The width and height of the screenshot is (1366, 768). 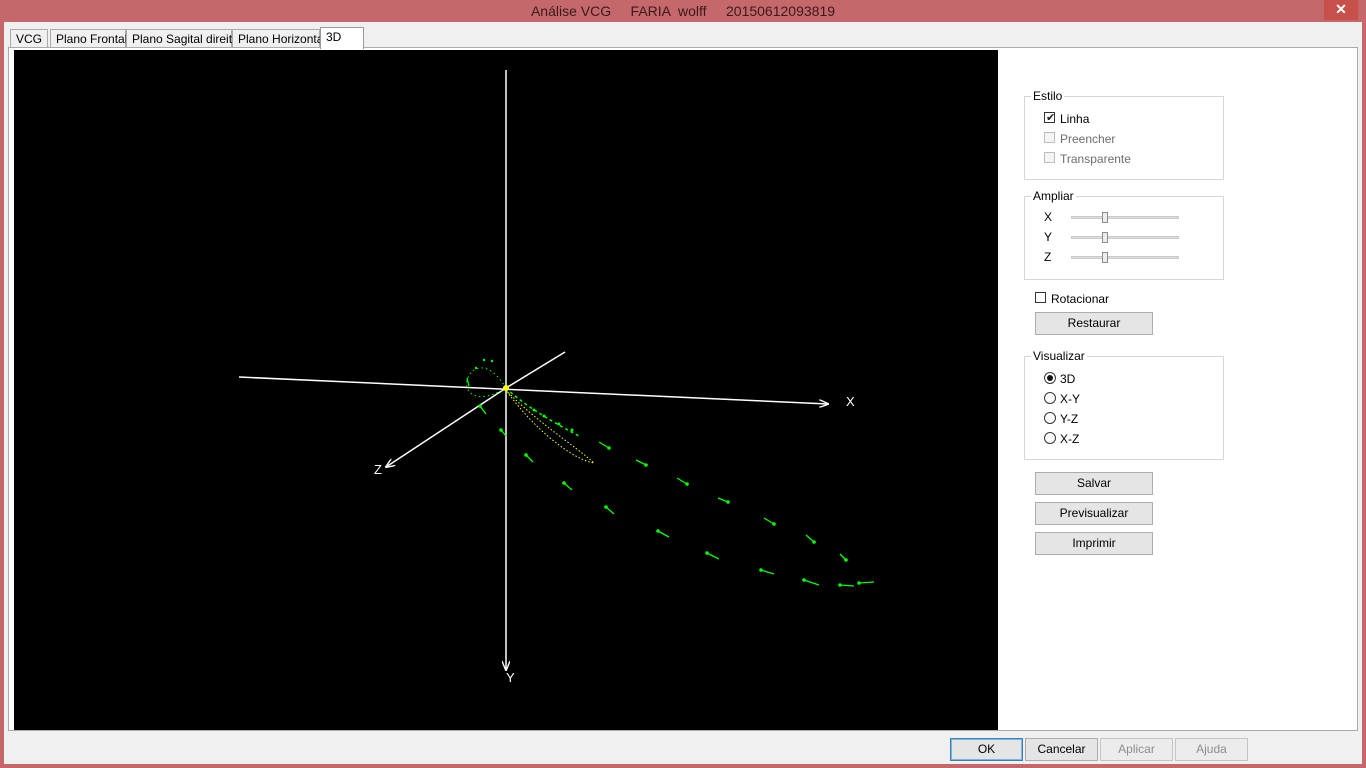 I want to click on x-axis, so click(x=533, y=390).